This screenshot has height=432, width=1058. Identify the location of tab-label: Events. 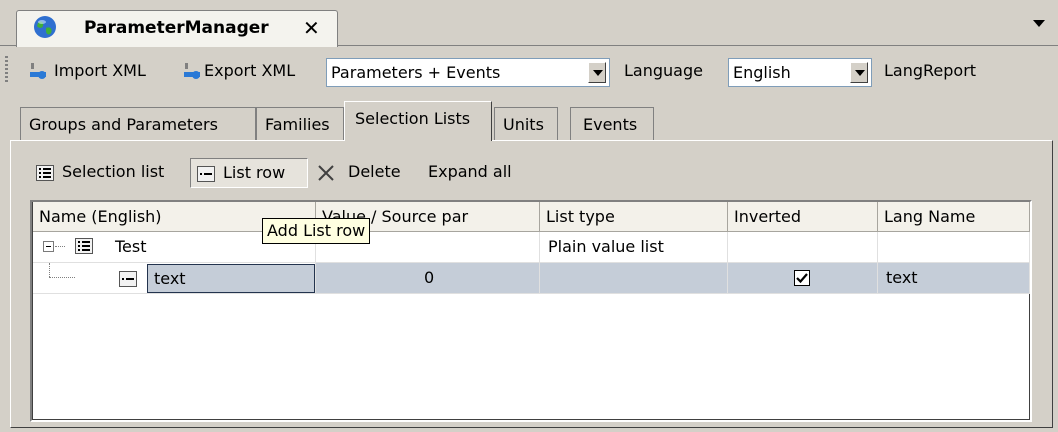
(610, 124).